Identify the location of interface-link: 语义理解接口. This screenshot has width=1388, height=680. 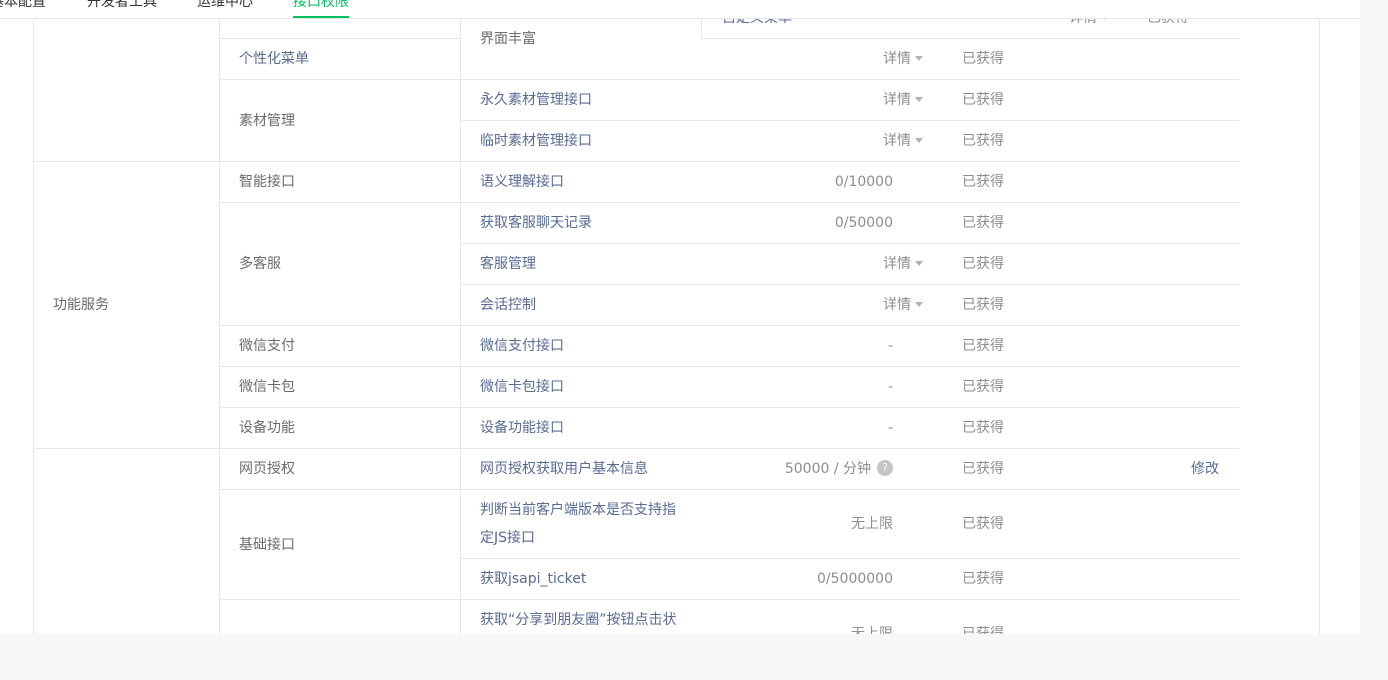
(522, 182).